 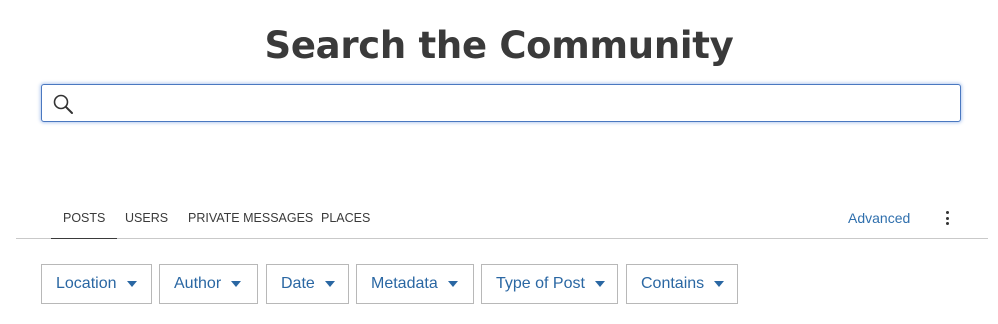 I want to click on search-input, so click(x=517, y=103).